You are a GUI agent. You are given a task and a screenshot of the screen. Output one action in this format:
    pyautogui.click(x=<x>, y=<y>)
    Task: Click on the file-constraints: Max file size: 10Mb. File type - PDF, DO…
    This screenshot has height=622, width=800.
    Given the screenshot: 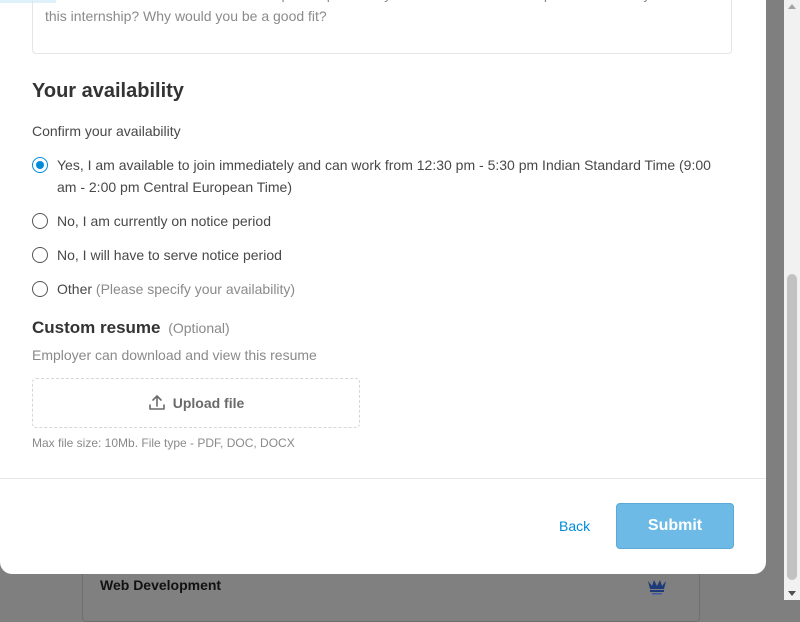 What is the action you would take?
    pyautogui.click(x=163, y=443)
    